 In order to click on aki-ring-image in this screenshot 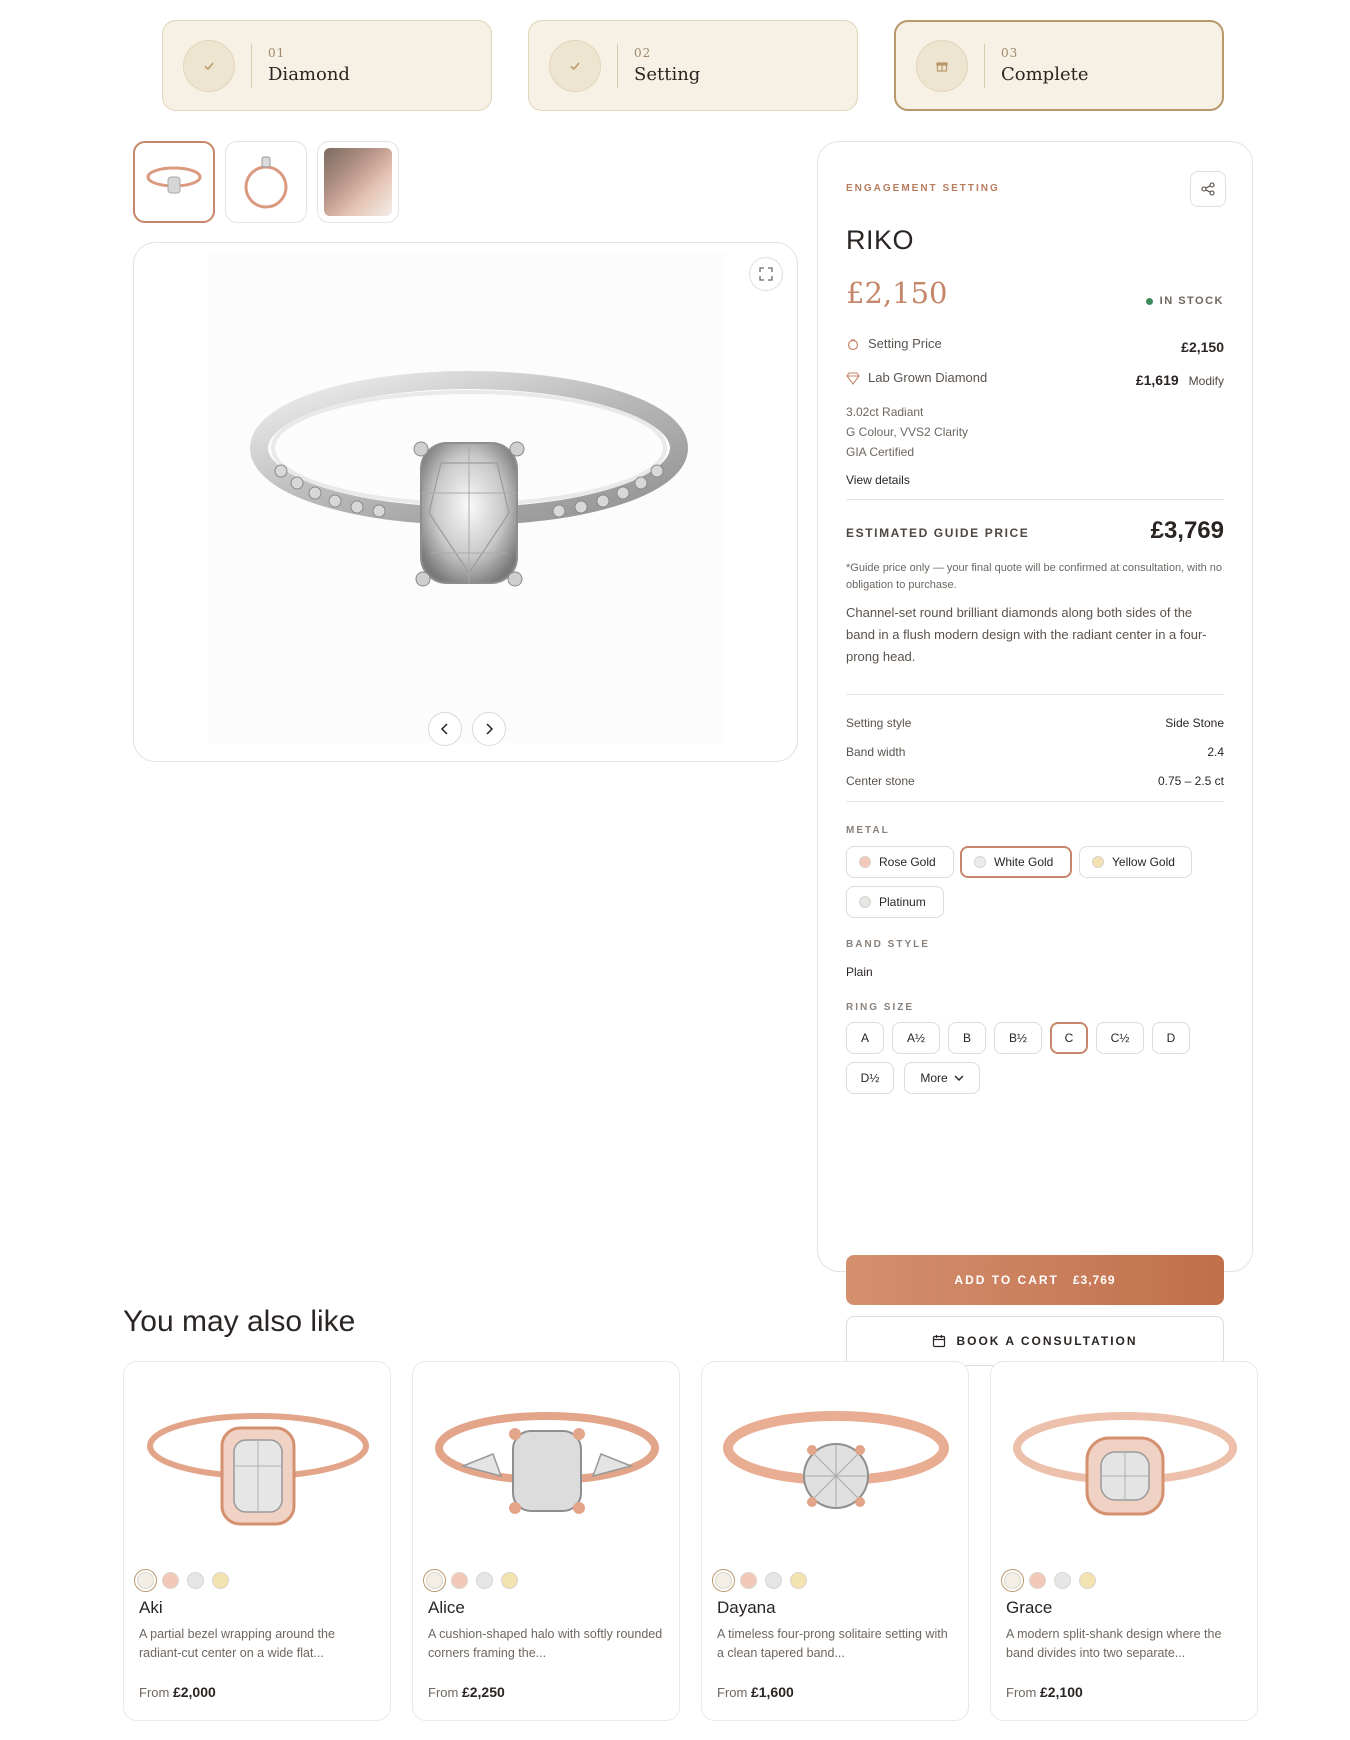, I will do `click(258, 1469)`.